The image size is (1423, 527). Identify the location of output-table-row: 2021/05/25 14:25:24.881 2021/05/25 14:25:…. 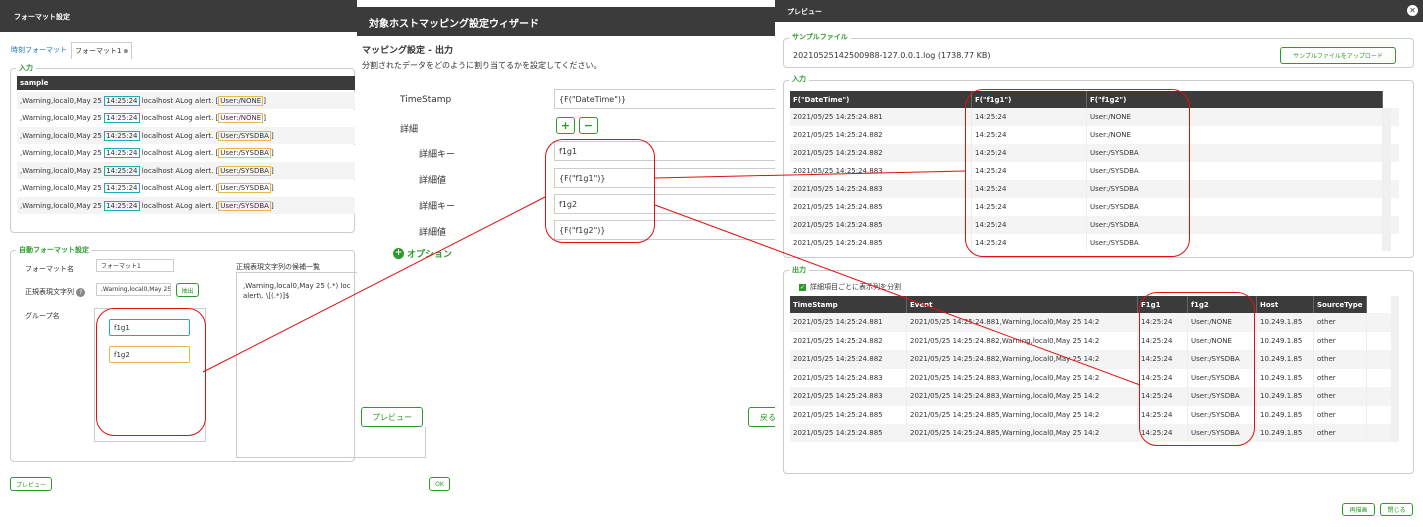
(1090, 322).